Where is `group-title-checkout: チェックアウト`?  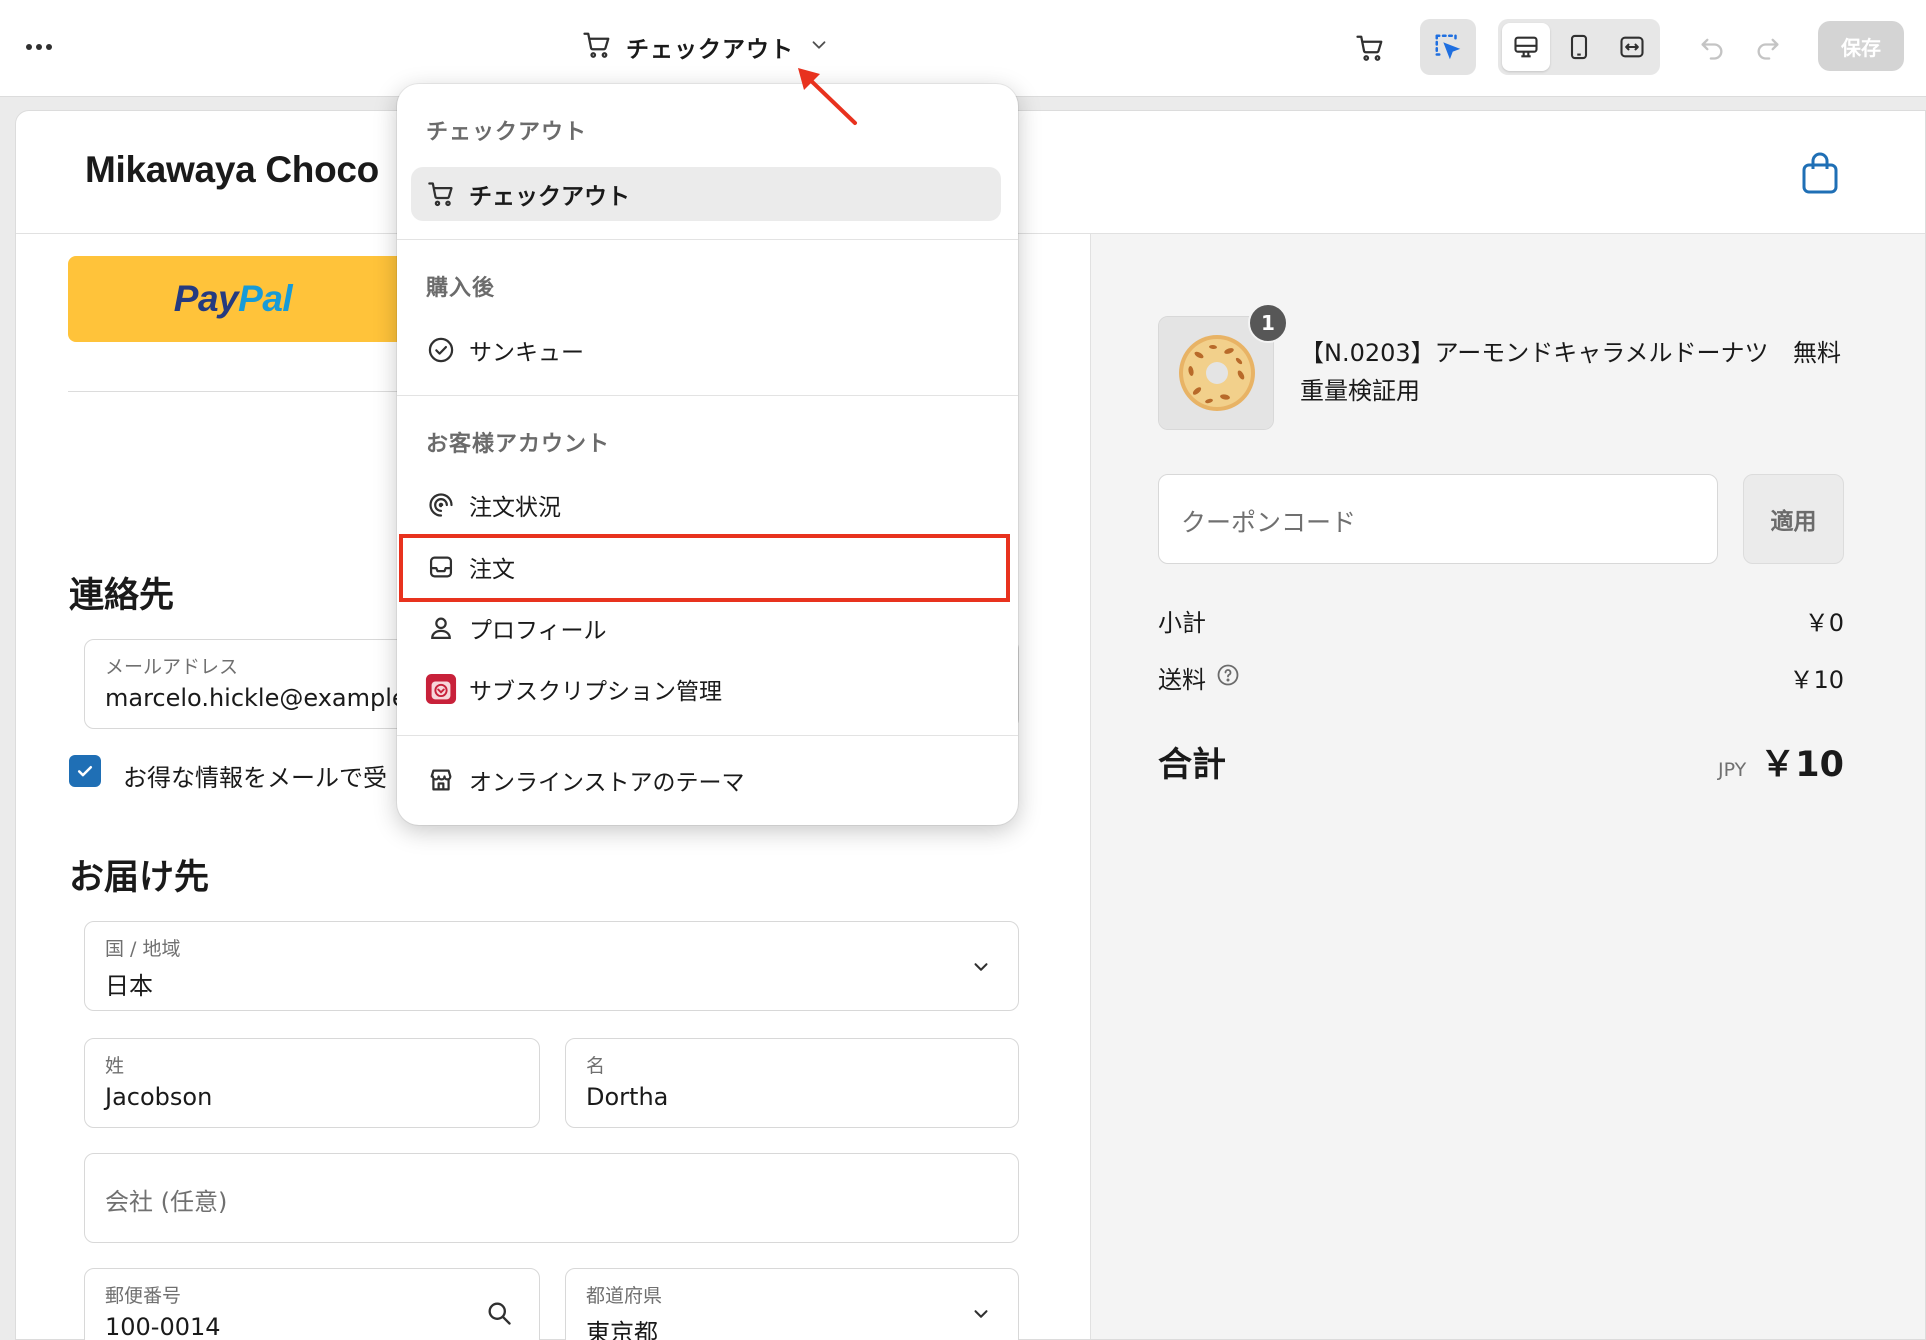
group-title-checkout: チェックアウト is located at coordinates (507, 132).